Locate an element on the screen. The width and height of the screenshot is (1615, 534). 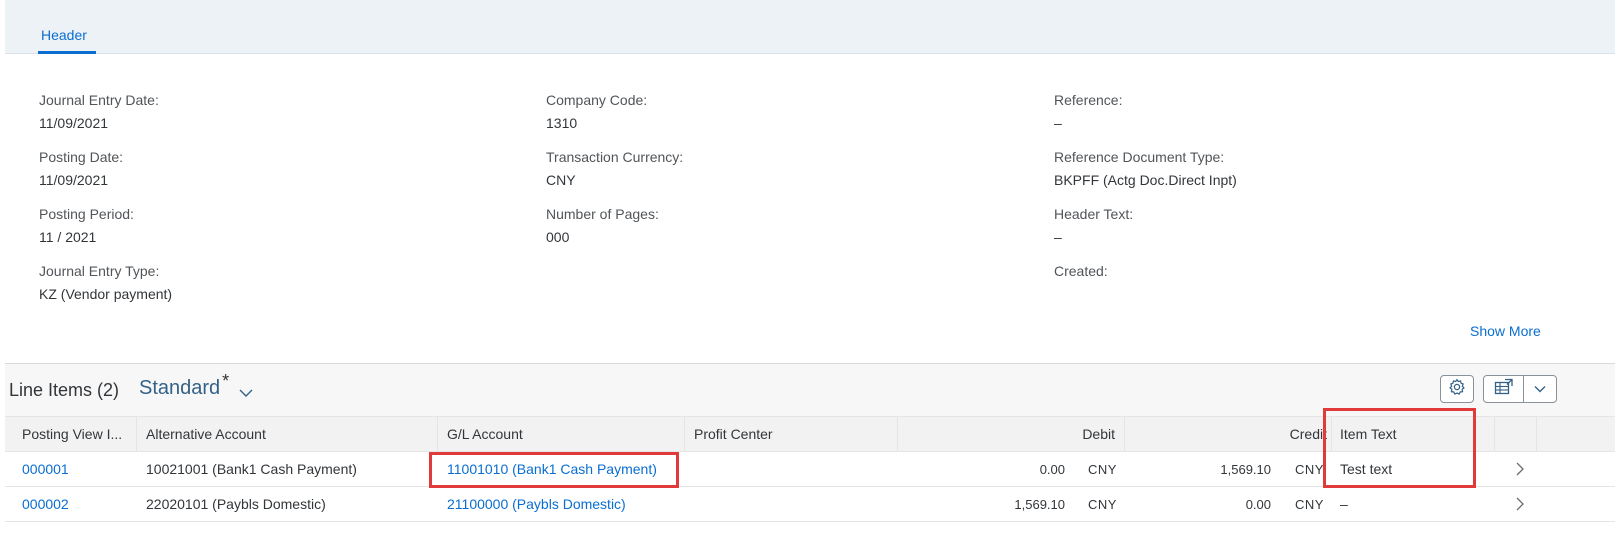
column-header-item-text: Item Text is located at coordinates (1413, 434).